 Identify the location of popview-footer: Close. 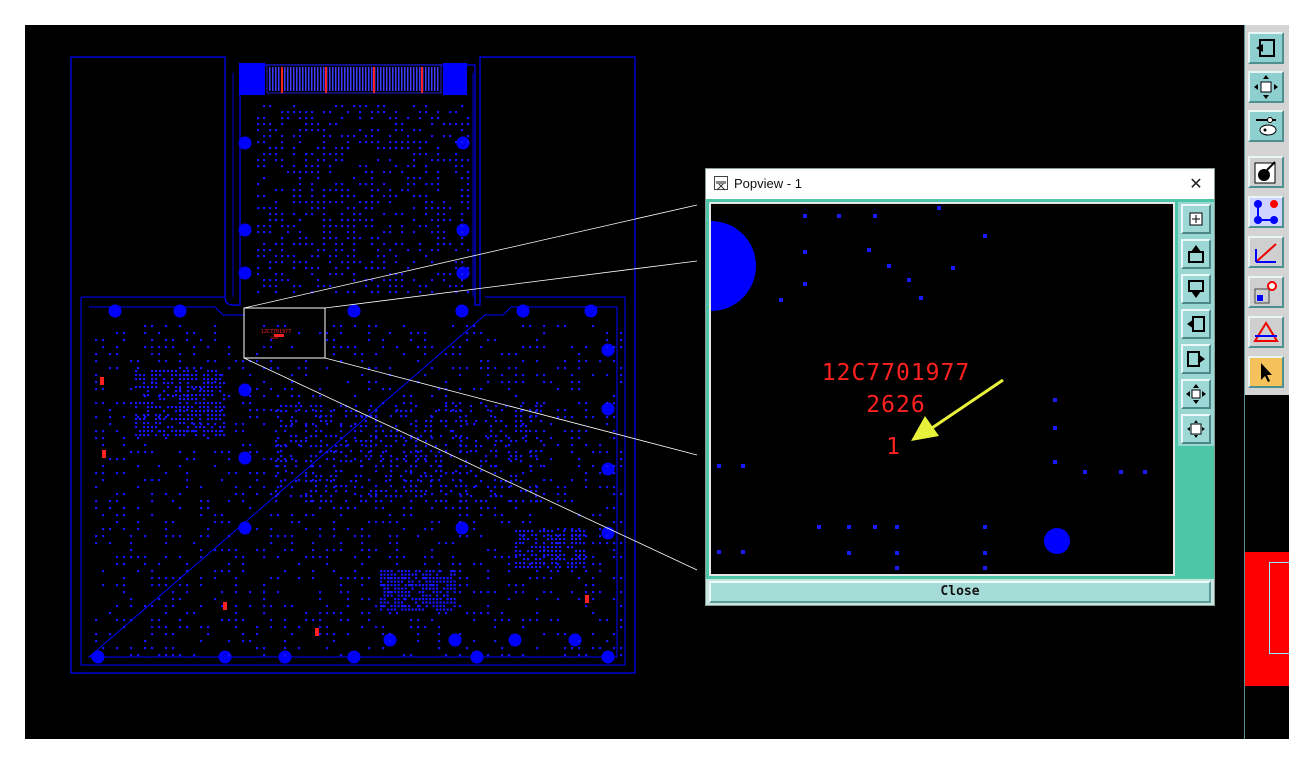
(960, 592).